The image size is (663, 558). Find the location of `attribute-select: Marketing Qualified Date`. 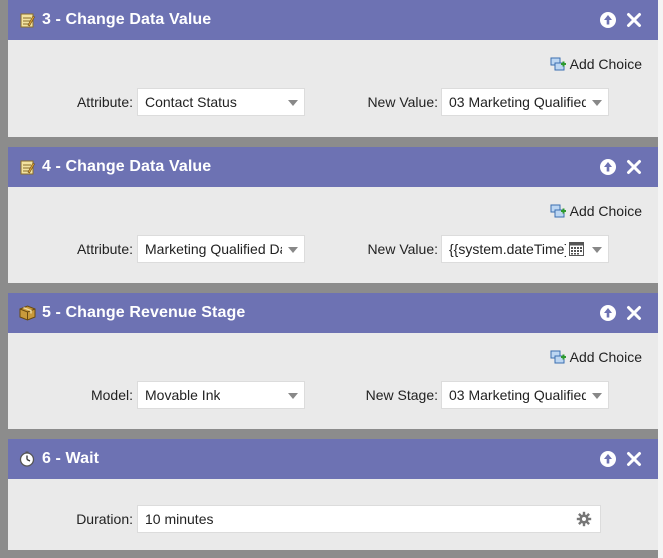

attribute-select: Marketing Qualified Date is located at coordinates (221, 249).